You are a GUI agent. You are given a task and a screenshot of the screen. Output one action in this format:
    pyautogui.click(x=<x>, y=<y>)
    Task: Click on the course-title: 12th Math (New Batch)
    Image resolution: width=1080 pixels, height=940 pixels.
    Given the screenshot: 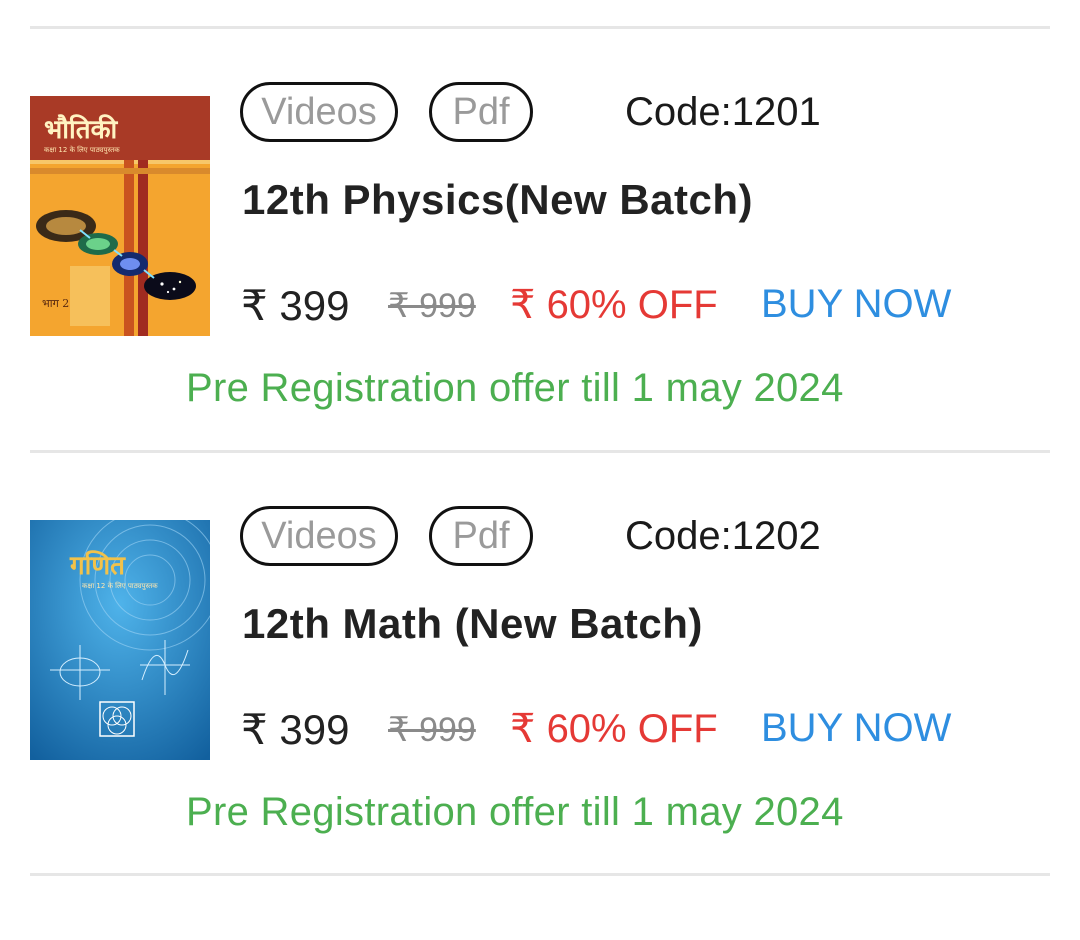 What is the action you would take?
    pyautogui.click(x=472, y=624)
    